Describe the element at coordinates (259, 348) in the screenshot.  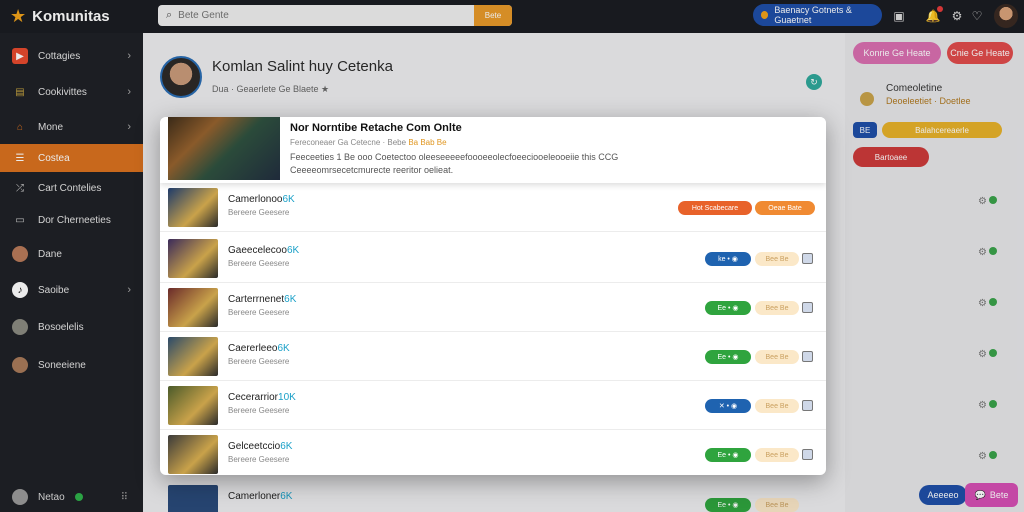
I see `row-name: Caererleeo6K` at that location.